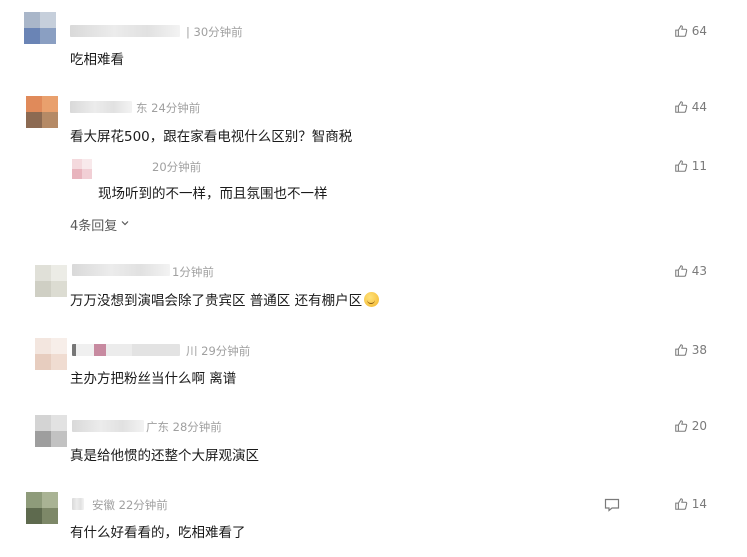 This screenshot has height=557, width=747. I want to click on like-button: 11, so click(690, 166).